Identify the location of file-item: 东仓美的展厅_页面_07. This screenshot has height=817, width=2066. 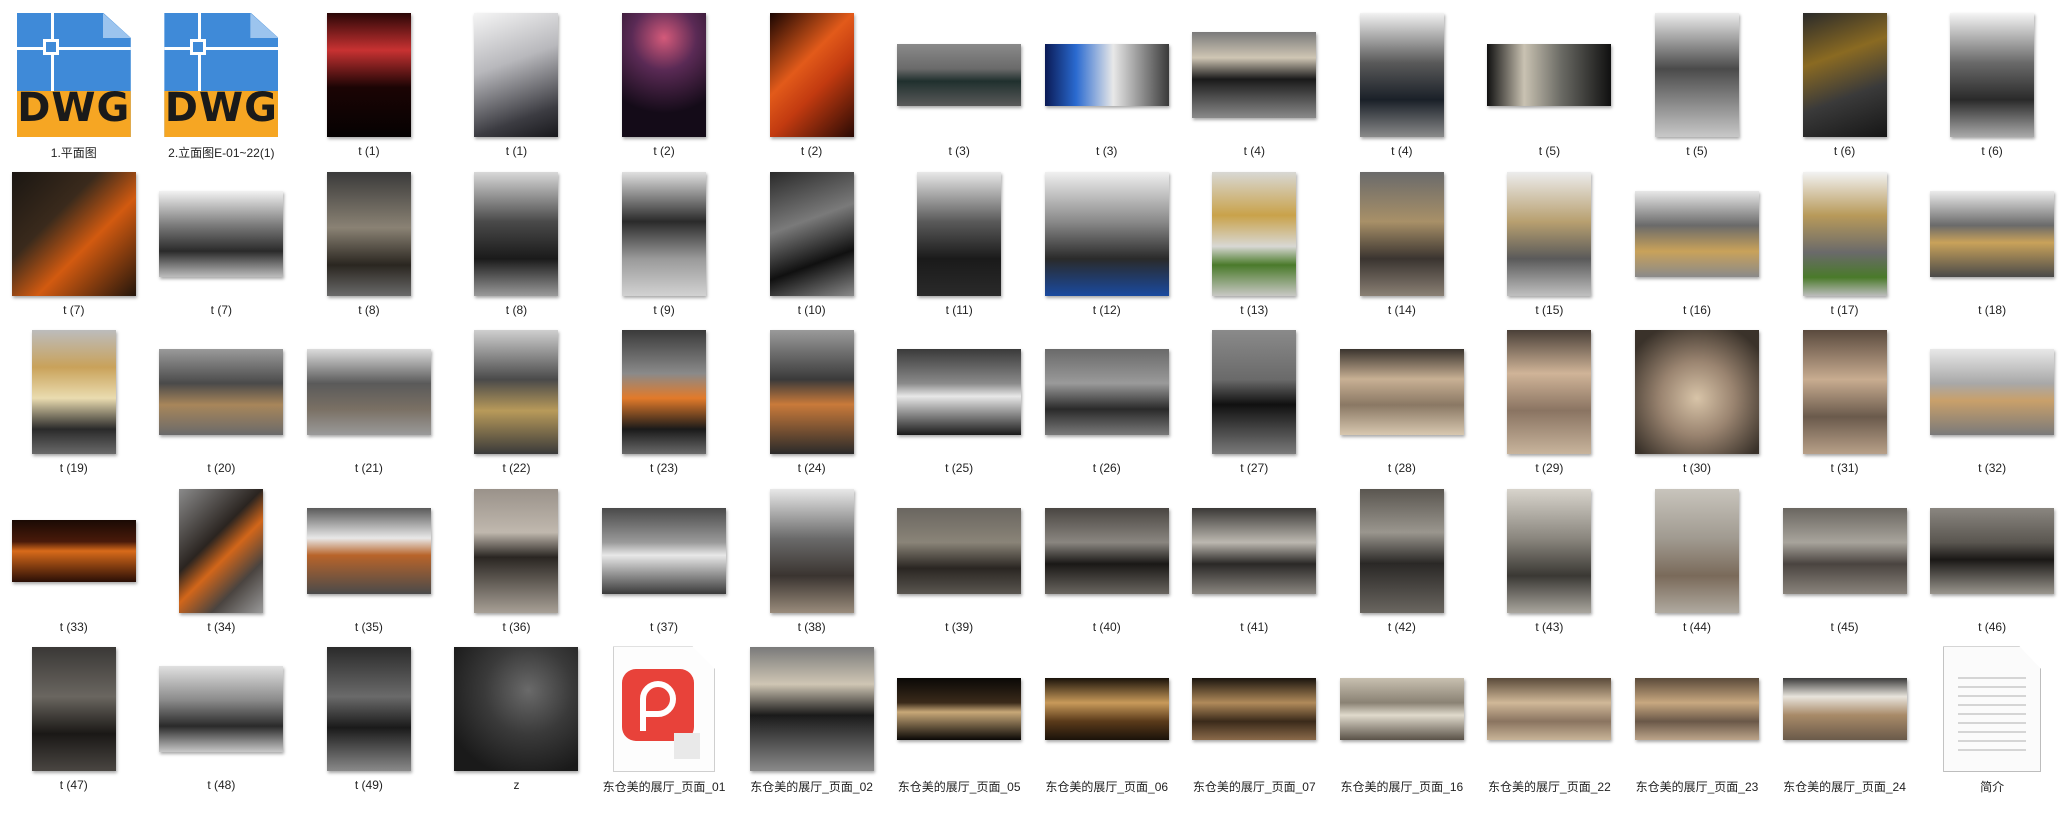
(1255, 723).